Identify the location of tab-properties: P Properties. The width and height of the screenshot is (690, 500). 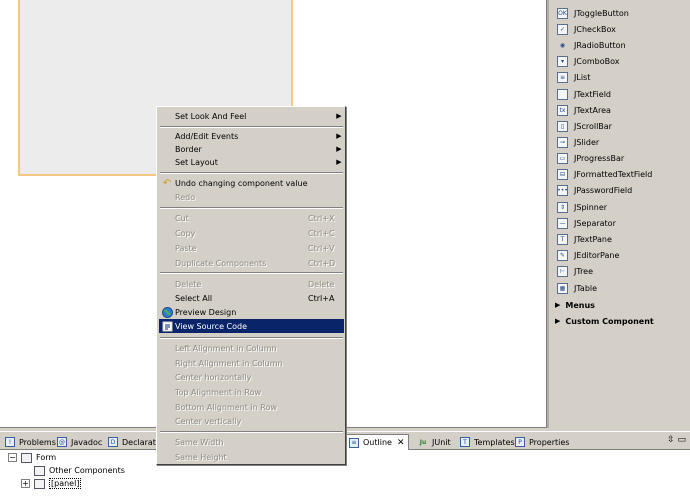
(542, 442).